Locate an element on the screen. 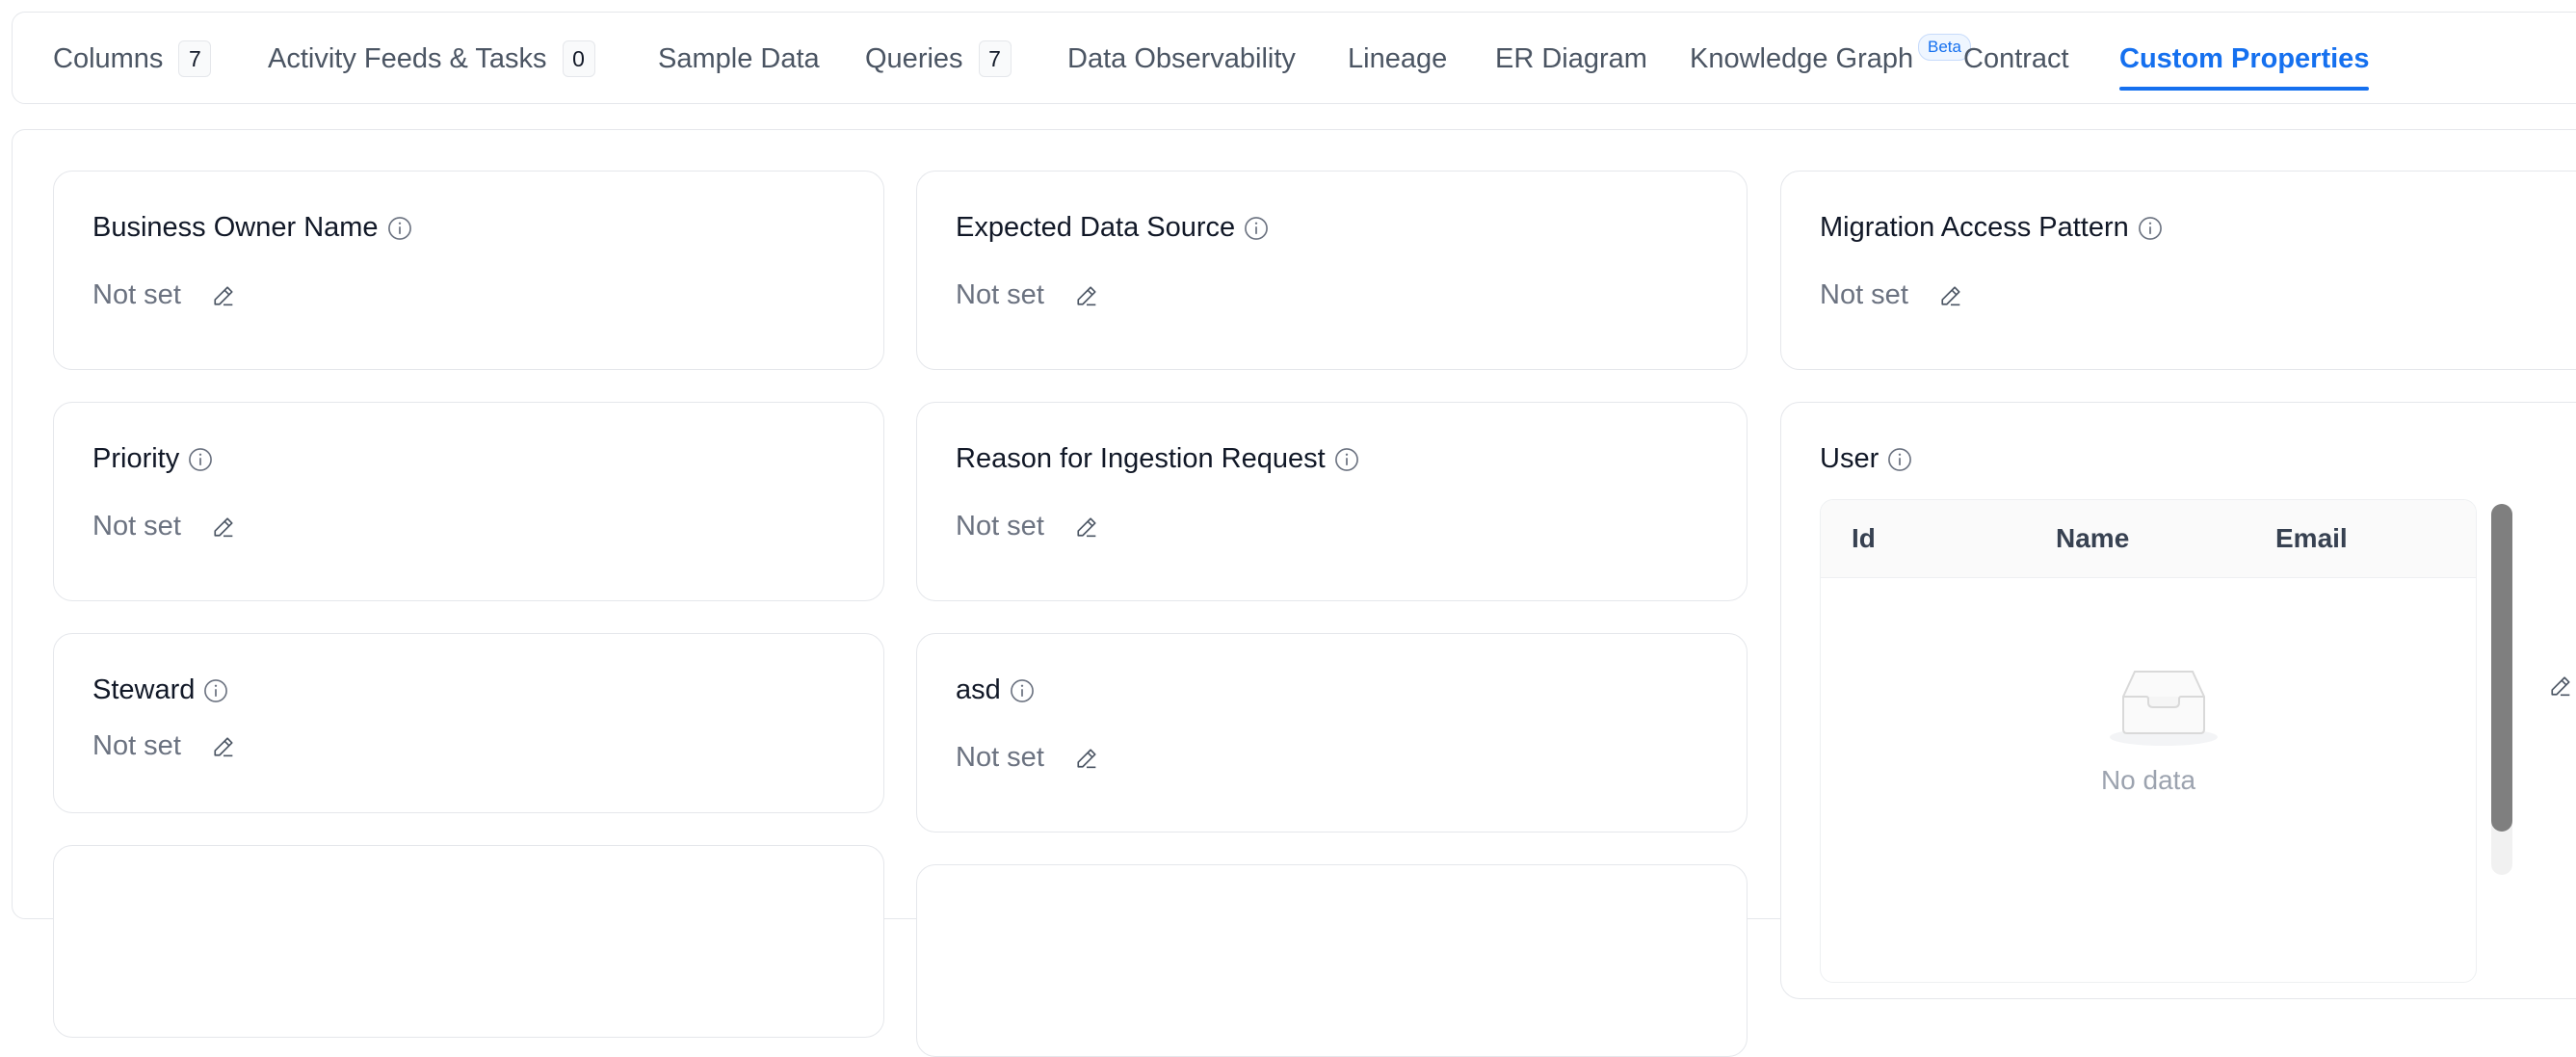 The width and height of the screenshot is (2576, 1057). tab-activity-feeds-tasks: Activity Feeds & Tasks 0 is located at coordinates (432, 59).